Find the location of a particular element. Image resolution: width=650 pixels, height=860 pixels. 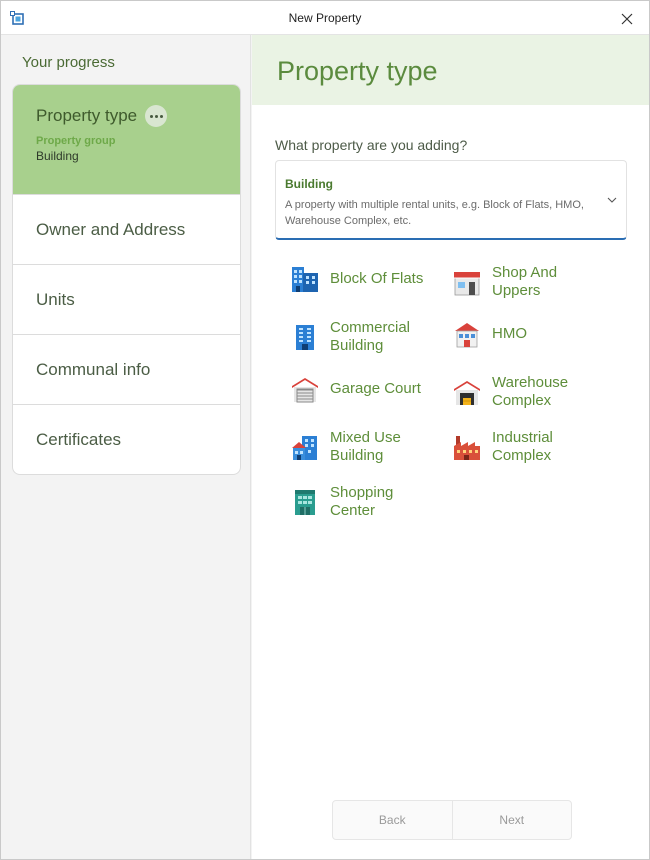

option-commercial-building: Commercial Building is located at coordinates (365, 337).